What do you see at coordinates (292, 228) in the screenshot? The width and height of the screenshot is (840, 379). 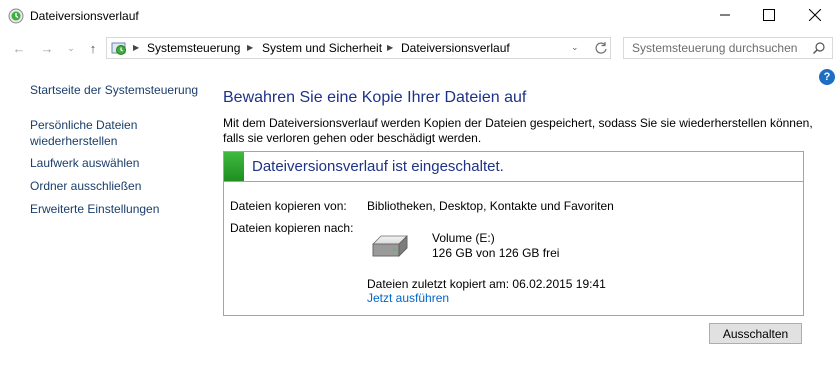 I see `copy-to-label: Dateien kopieren nach:` at bounding box center [292, 228].